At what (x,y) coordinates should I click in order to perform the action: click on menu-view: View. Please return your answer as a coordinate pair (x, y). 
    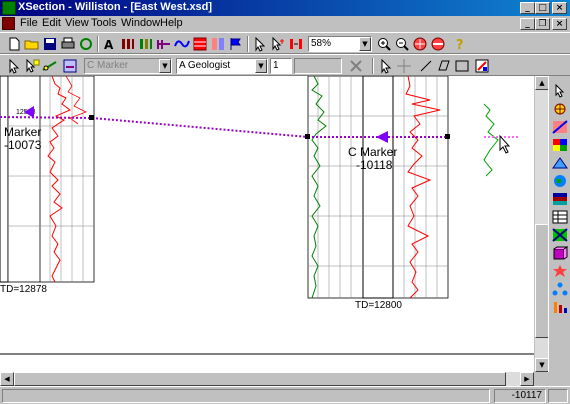
    Looking at the image, I should click on (77, 23).